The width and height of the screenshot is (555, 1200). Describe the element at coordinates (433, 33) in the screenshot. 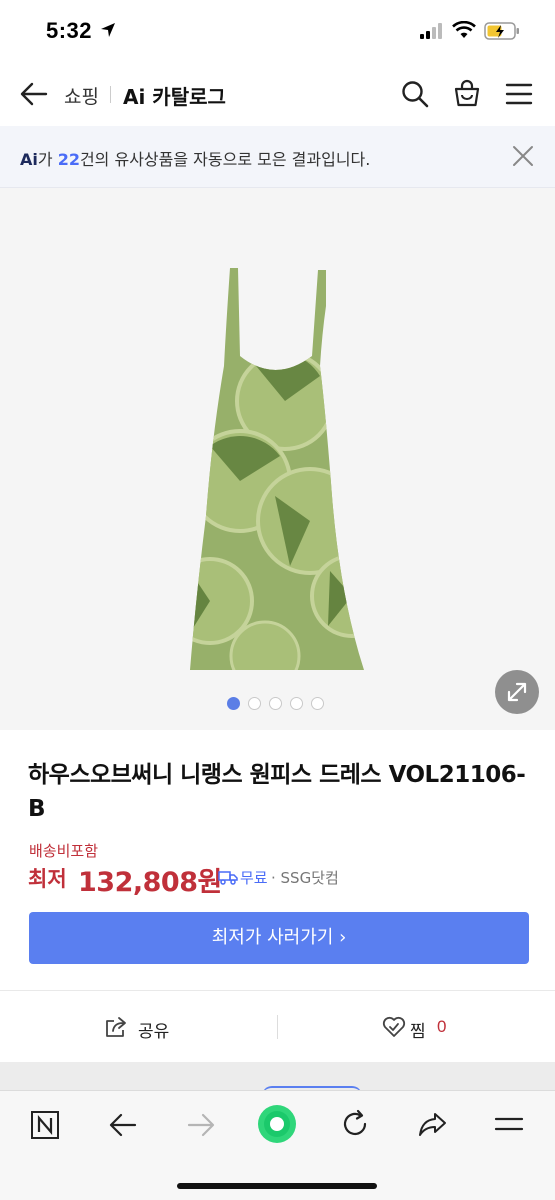

I see `cellular-signal-icon` at that location.